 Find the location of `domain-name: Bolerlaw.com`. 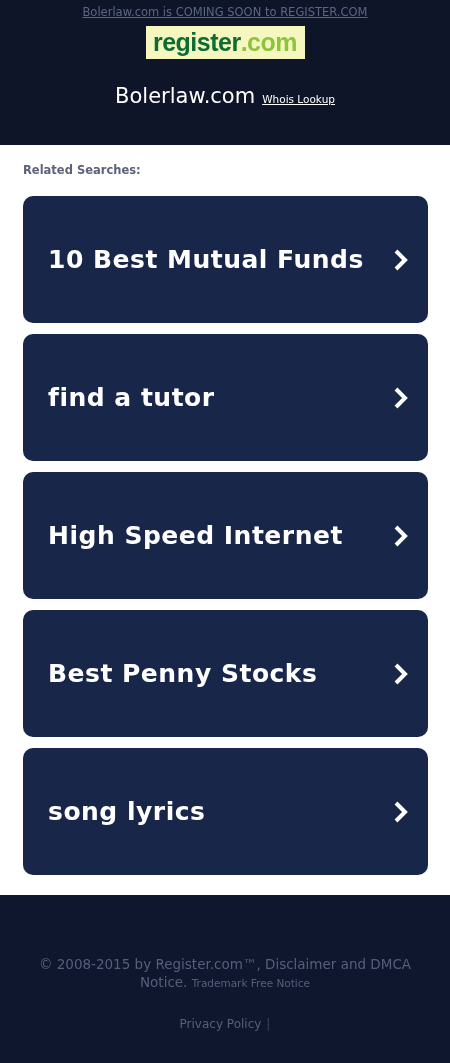

domain-name: Bolerlaw.com is located at coordinates (185, 96).